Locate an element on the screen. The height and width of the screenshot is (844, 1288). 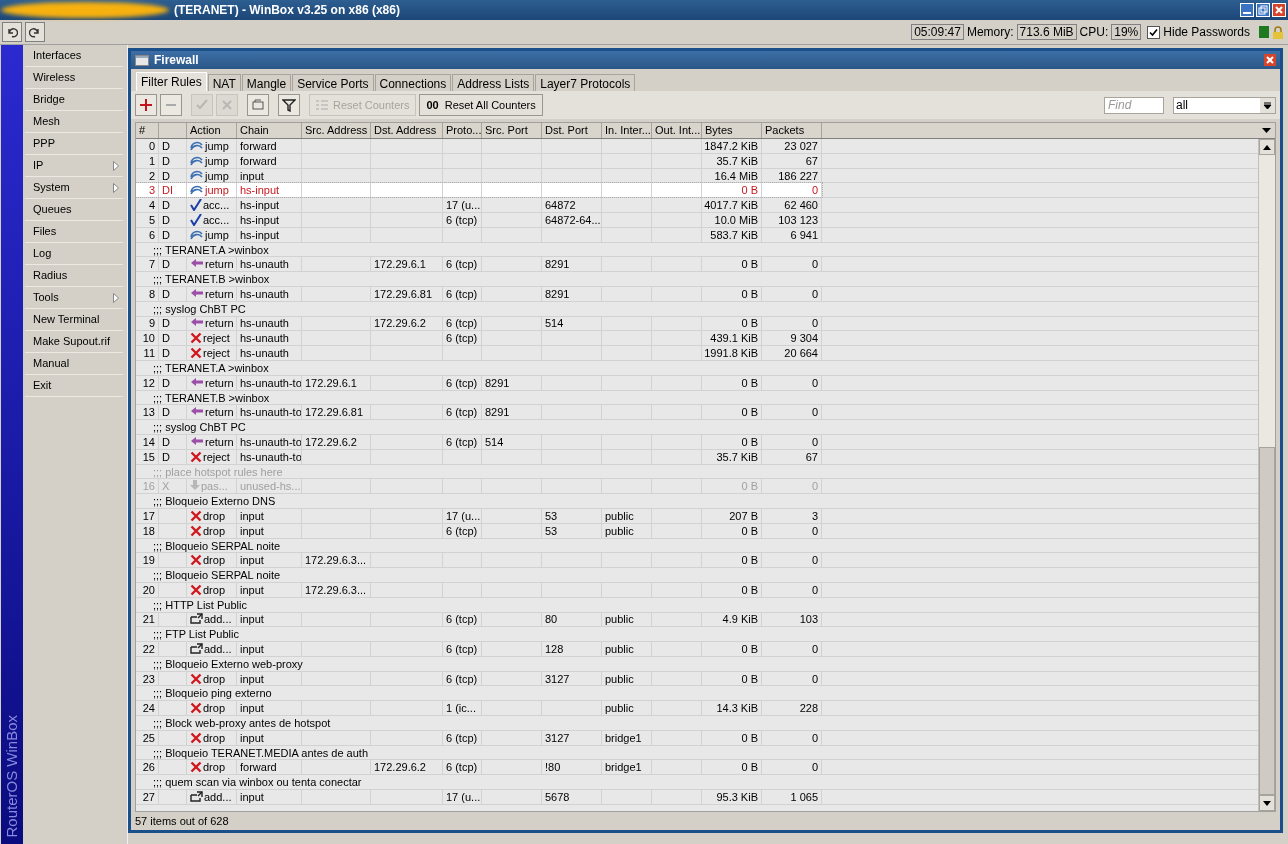
menu-item: IP is located at coordinates (74, 166).